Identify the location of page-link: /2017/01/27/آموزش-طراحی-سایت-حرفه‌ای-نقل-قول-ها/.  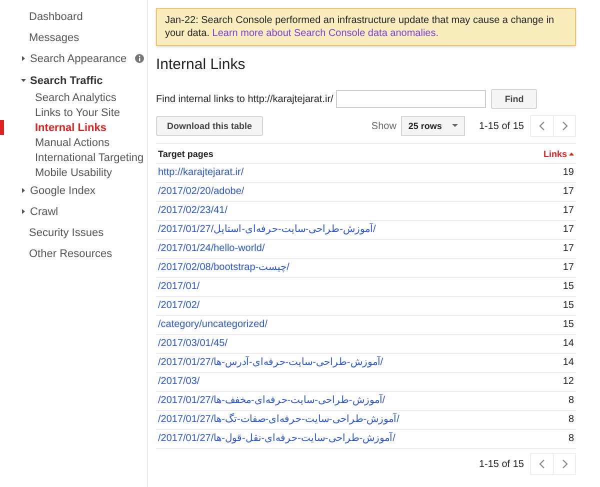
(277, 438).